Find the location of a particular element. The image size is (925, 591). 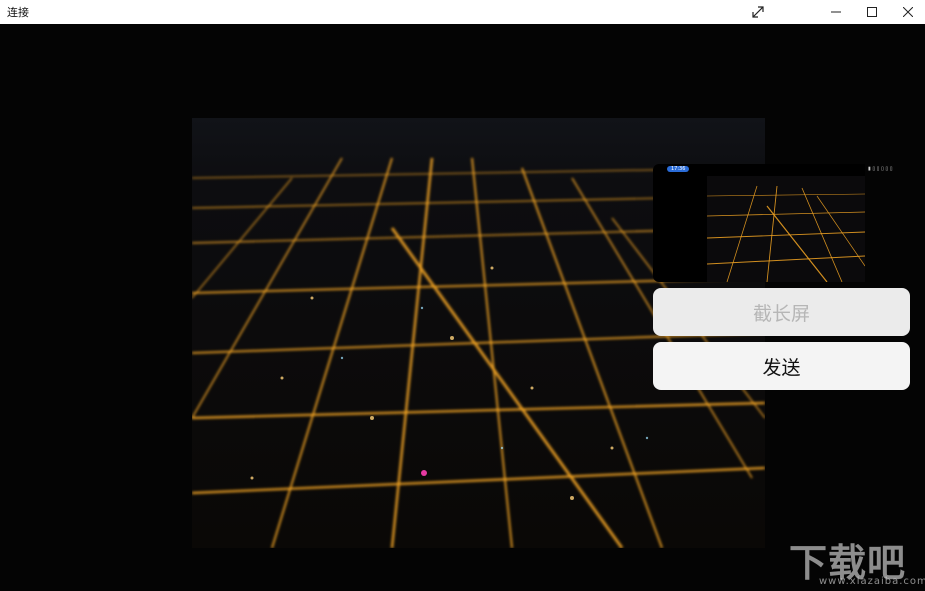

close-icon is located at coordinates (908, 12).